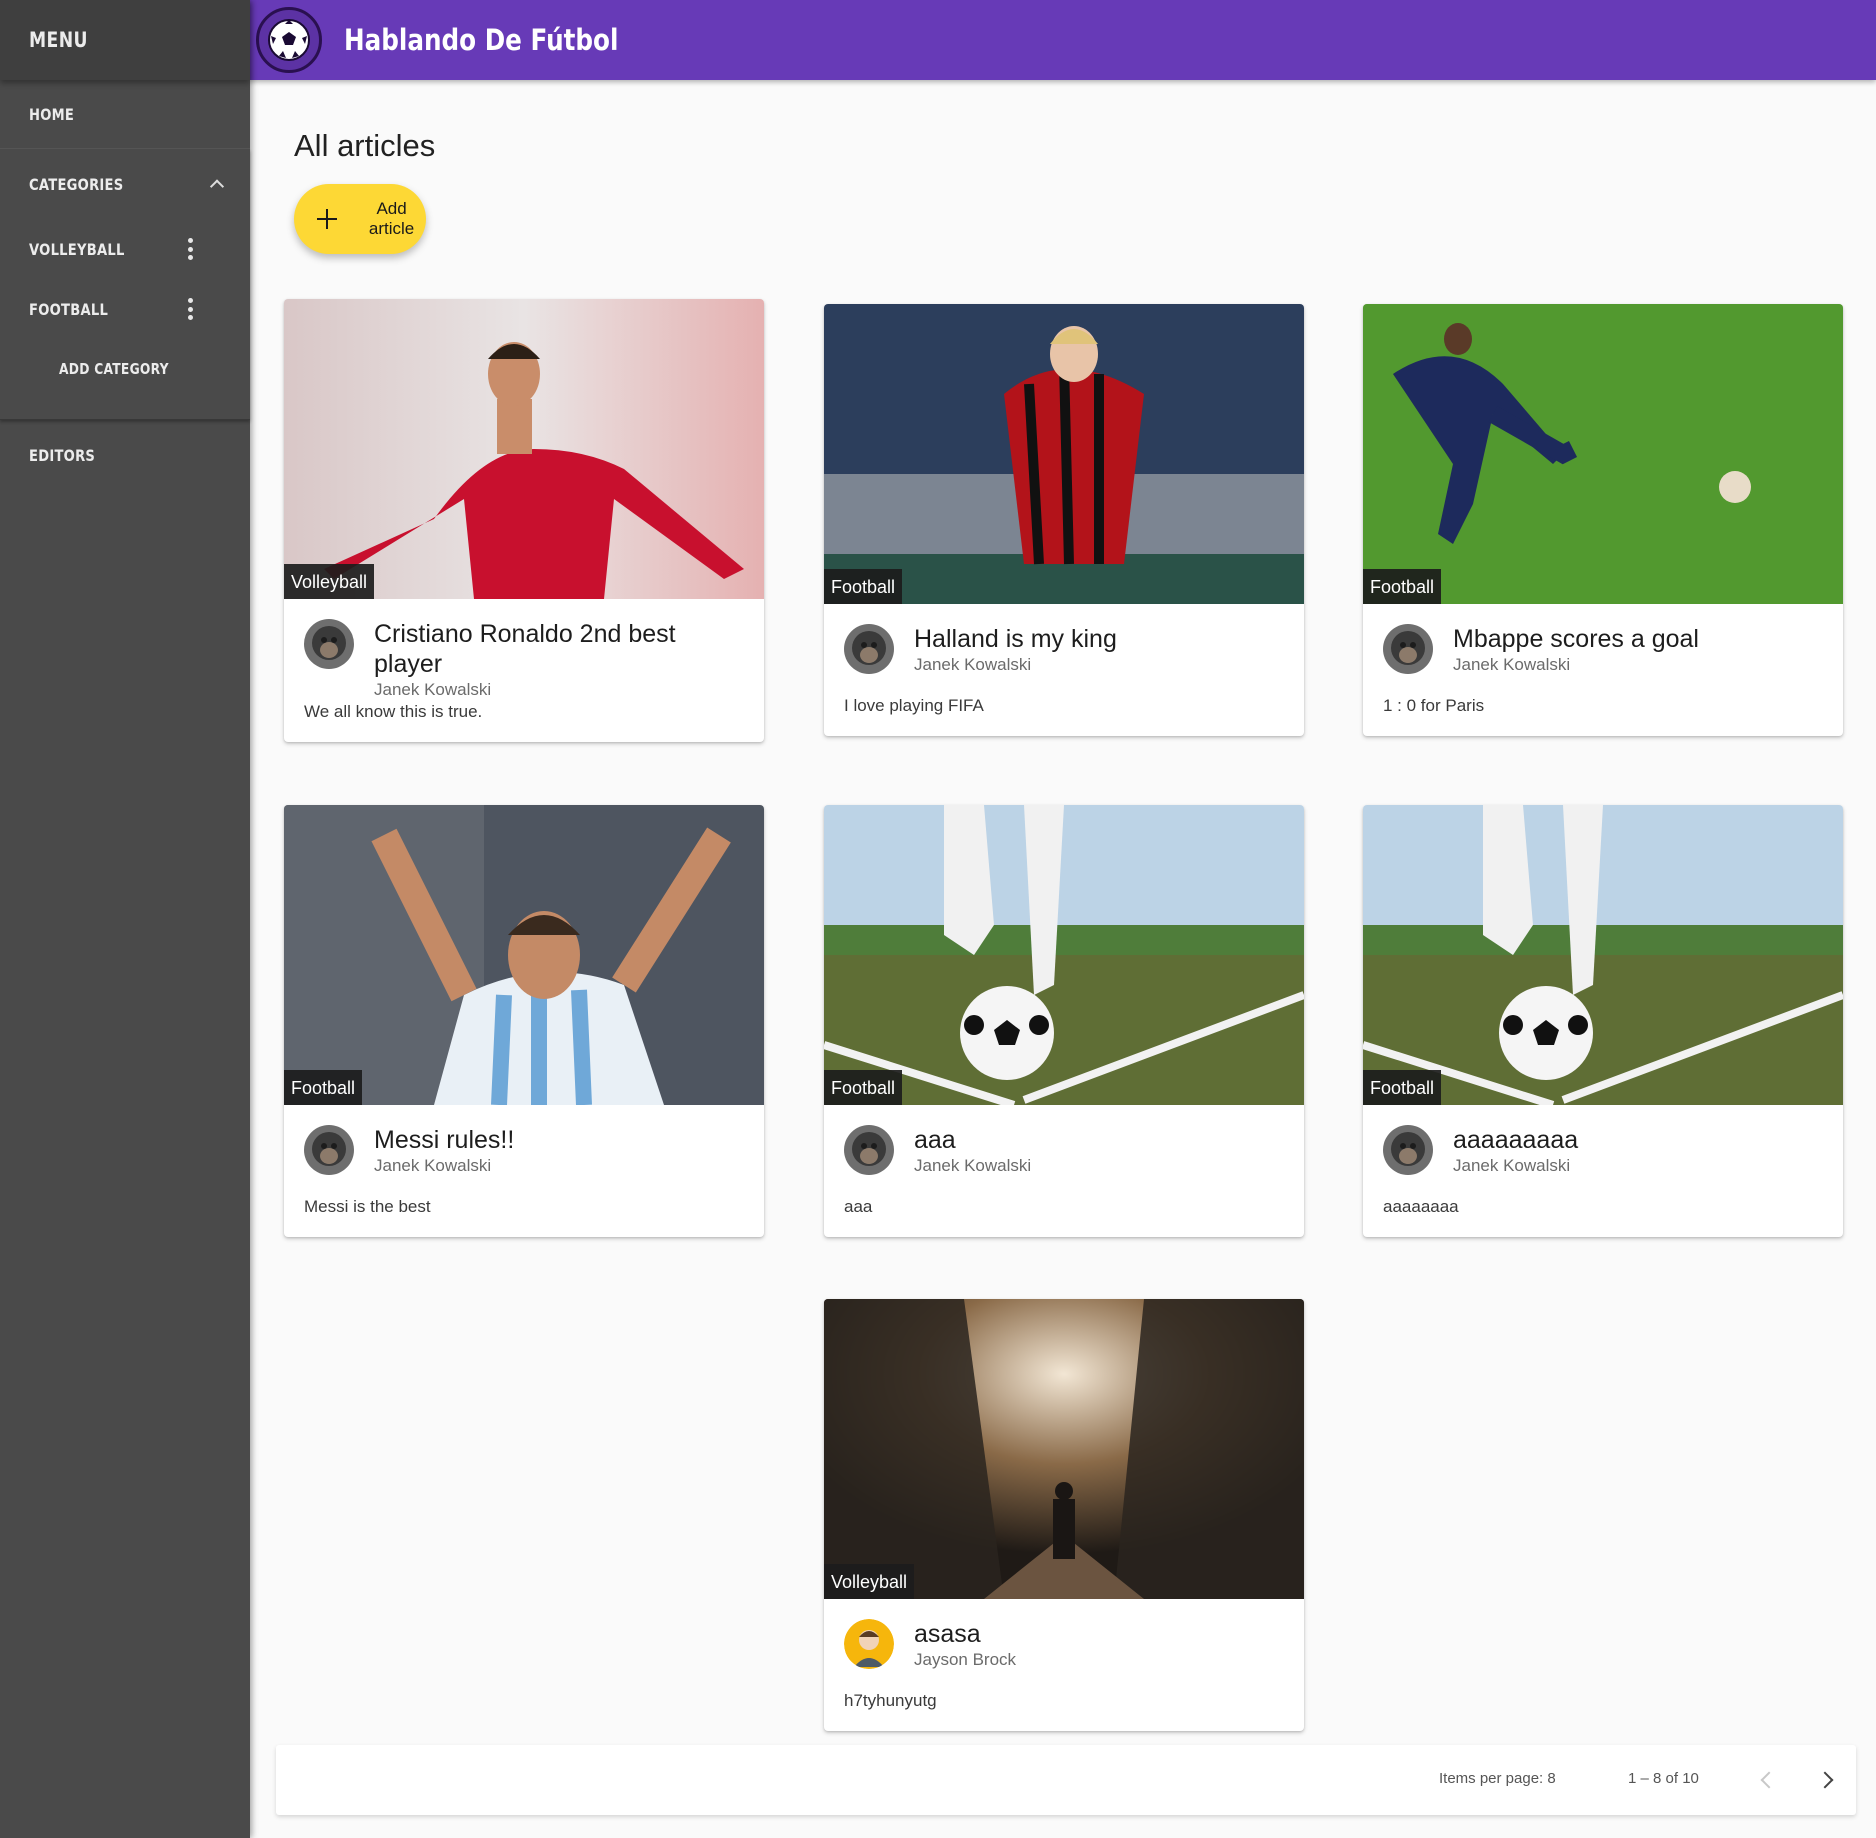 The width and height of the screenshot is (1876, 1838). I want to click on soccer-ball-logo-icon, so click(289, 40).